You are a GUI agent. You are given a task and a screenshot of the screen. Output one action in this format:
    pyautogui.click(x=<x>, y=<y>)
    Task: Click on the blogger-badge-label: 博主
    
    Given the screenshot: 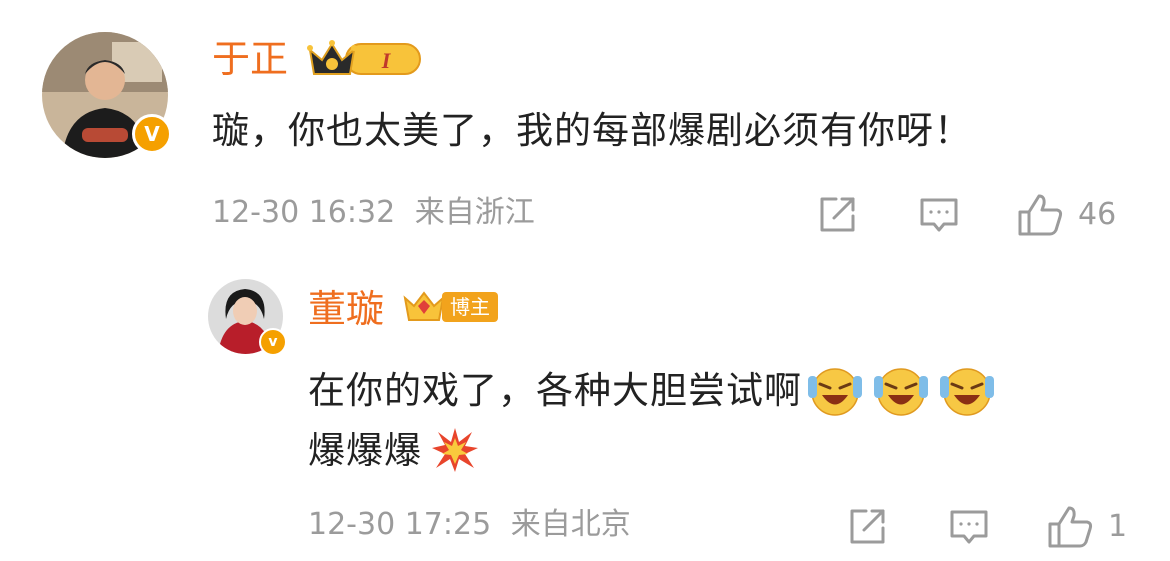 What is the action you would take?
    pyautogui.click(x=470, y=307)
    